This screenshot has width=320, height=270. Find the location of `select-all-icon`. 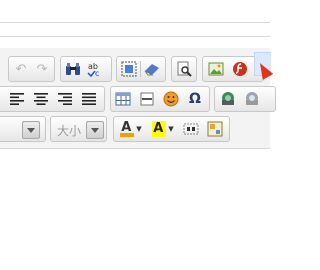

select-all-icon is located at coordinates (129, 69).